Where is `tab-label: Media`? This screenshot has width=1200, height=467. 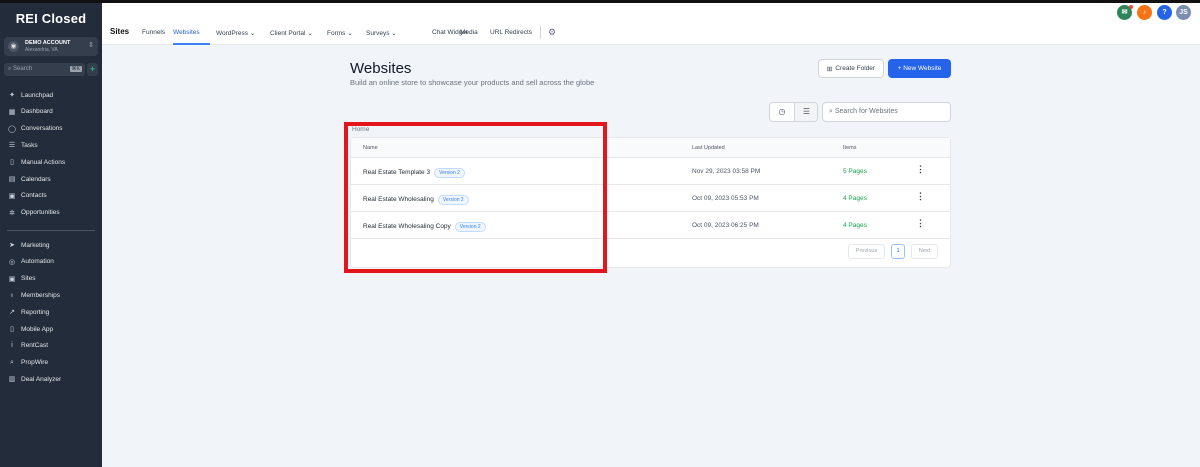 tab-label: Media is located at coordinates (469, 32).